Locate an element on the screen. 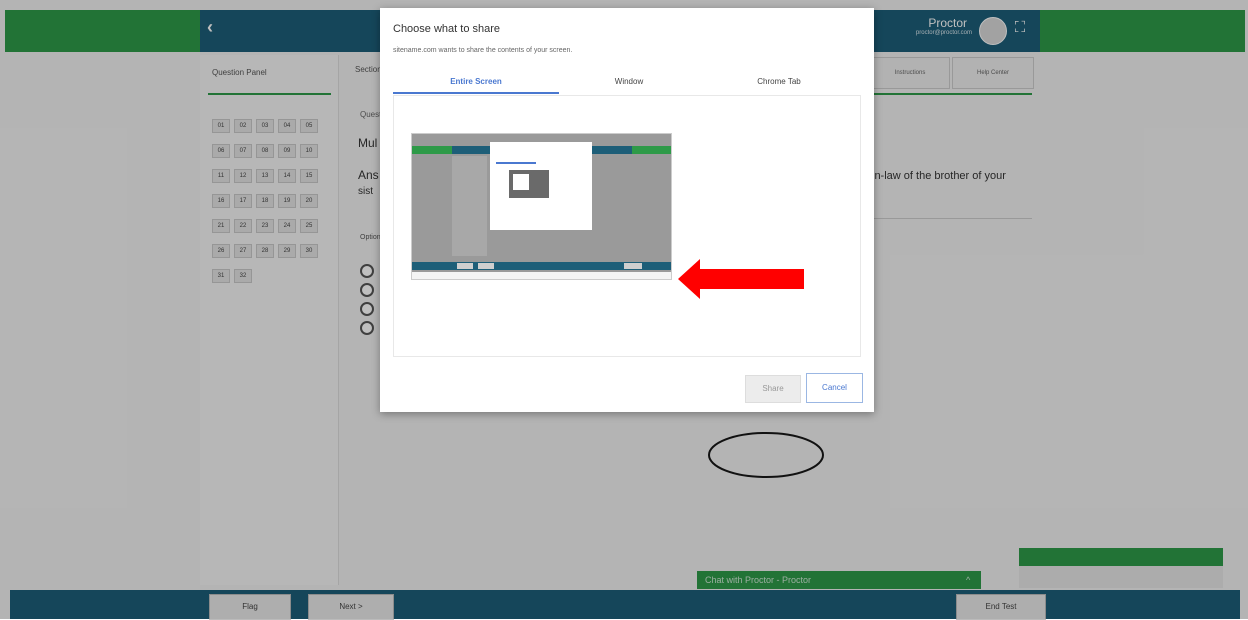  cancel-button: Cancel is located at coordinates (834, 388).